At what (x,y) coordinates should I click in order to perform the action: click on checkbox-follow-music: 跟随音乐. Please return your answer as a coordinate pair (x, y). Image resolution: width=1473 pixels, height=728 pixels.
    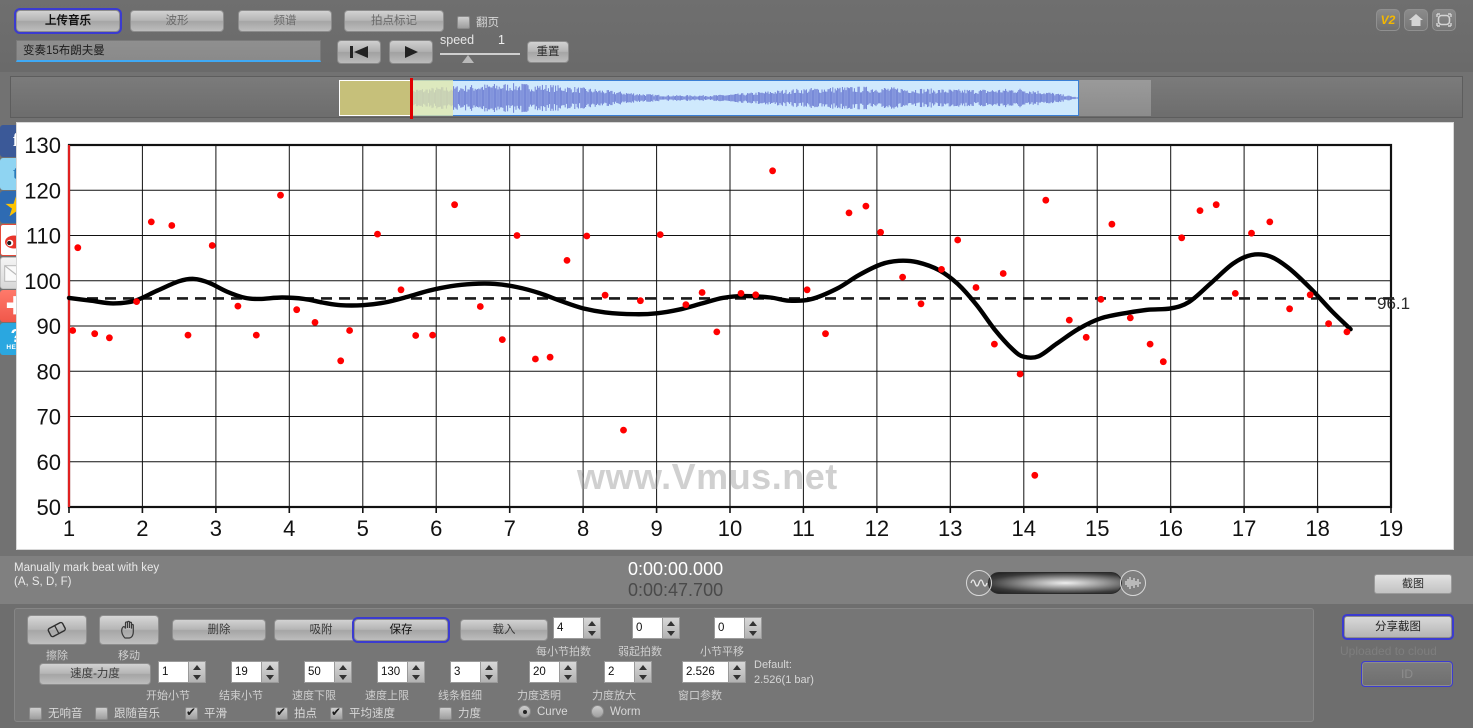
    Looking at the image, I should click on (127, 713).